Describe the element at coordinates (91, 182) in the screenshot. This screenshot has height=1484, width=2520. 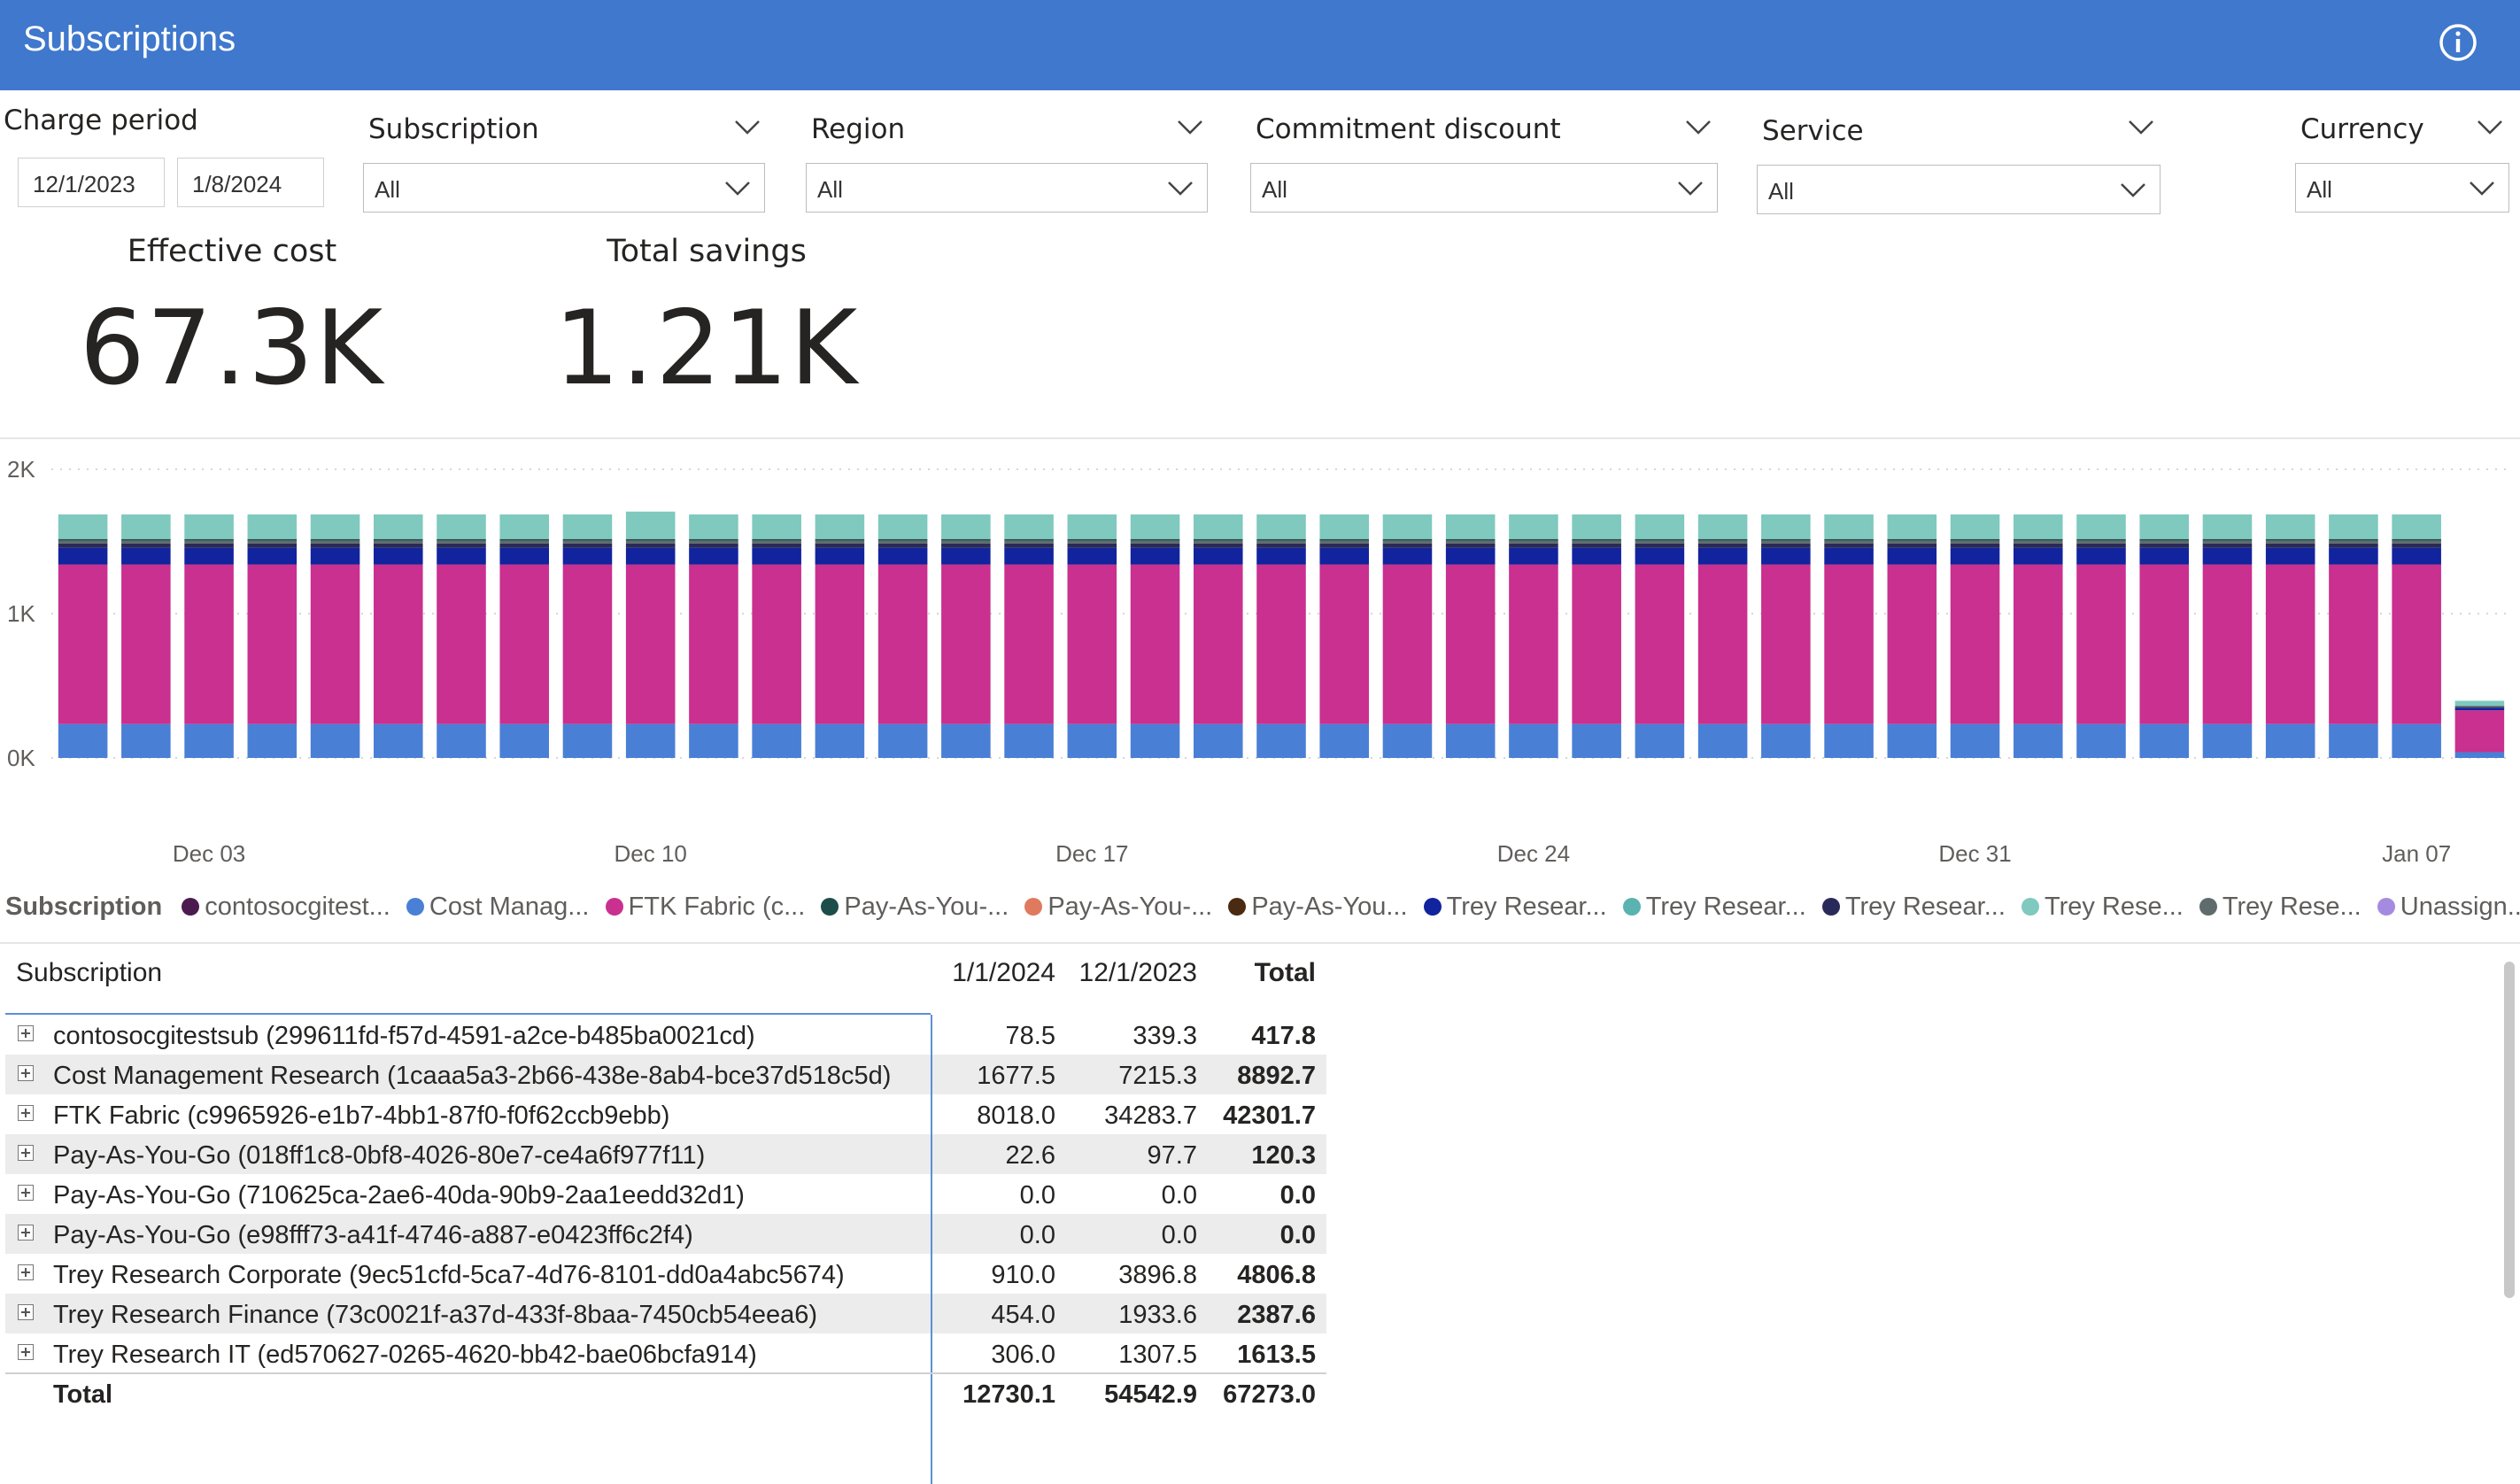
I see `charge-period-start: 12/1/2023` at that location.